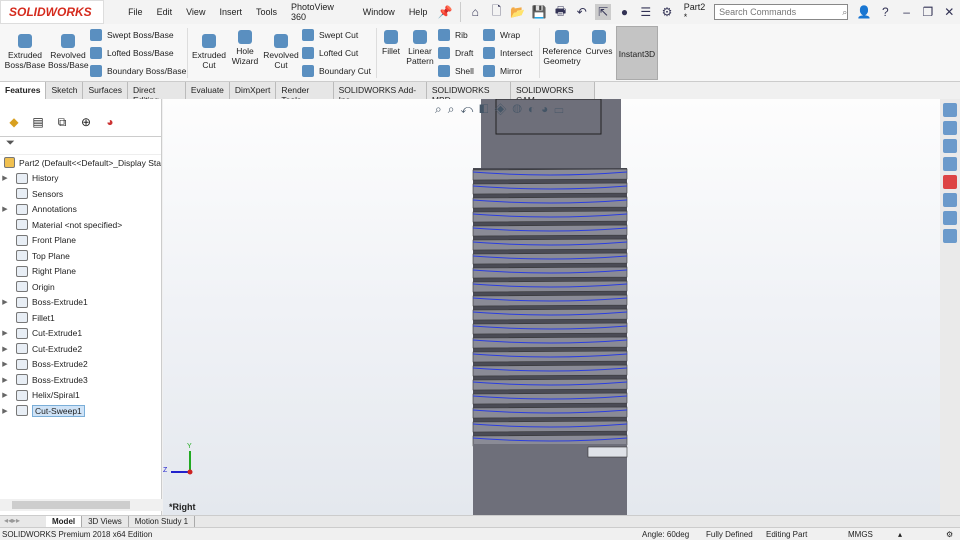 Image resolution: width=960 pixels, height=540 pixels. I want to click on tree-item: ▶ Cut-Extrude2, so click(80, 349).